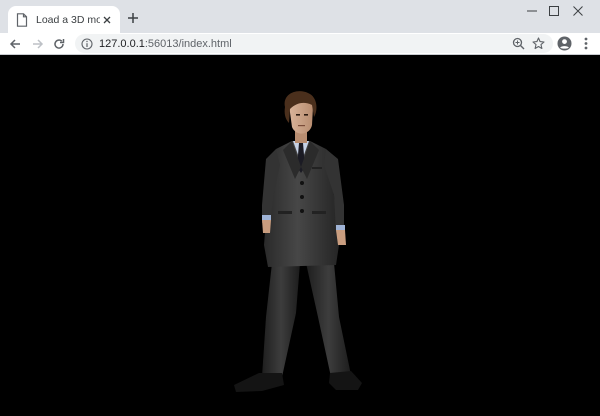 This screenshot has height=416, width=600. Describe the element at coordinates (314, 43) in the screenshot. I see `address-bar: 127.0.0.1:56013/index.html` at that location.